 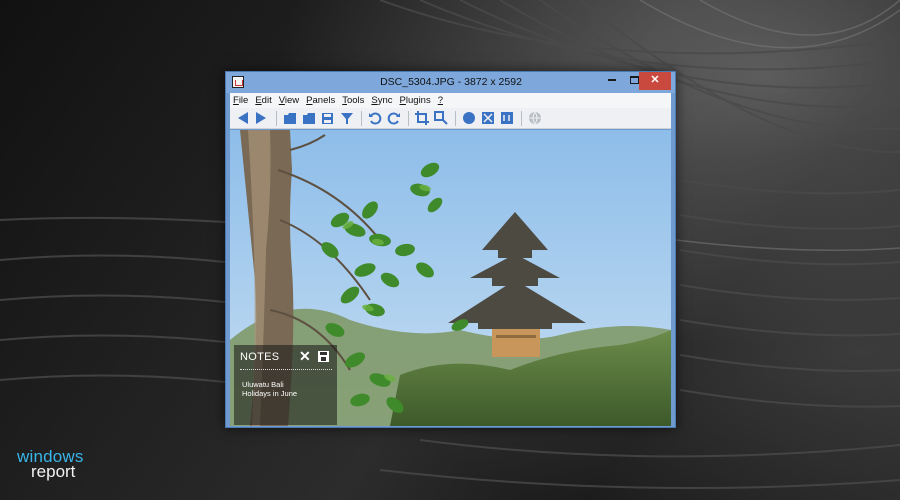 I want to click on save-icon, so click(x=327, y=118).